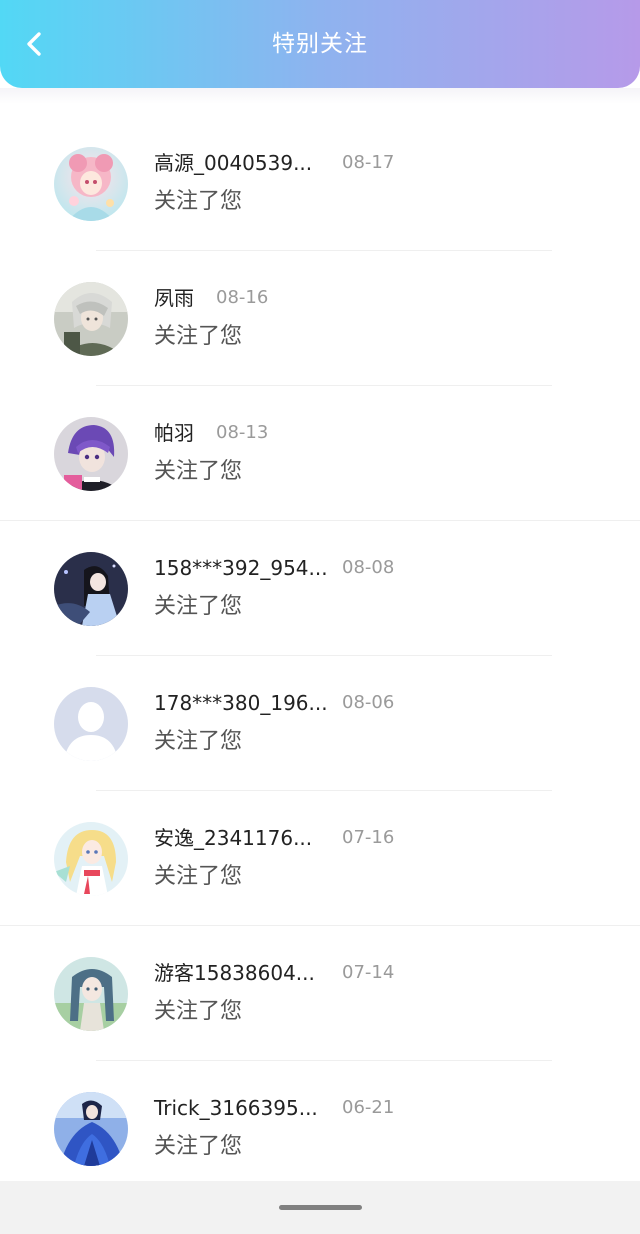 The image size is (640, 1234). Describe the element at coordinates (320, 588) in the screenshot. I see `list-item: 158***392_954... 08-08 关注了您` at that location.